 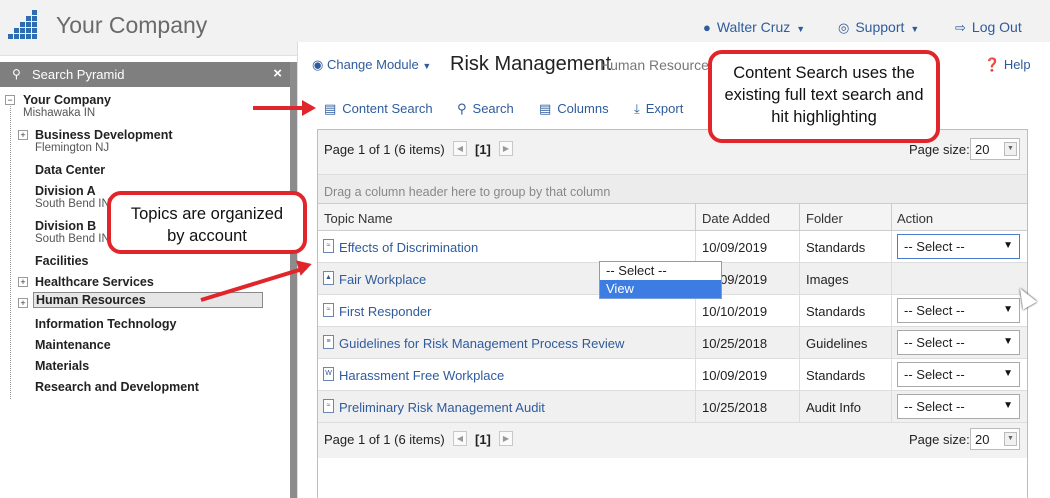 I want to click on folder-cell: Standards, so click(x=836, y=375).